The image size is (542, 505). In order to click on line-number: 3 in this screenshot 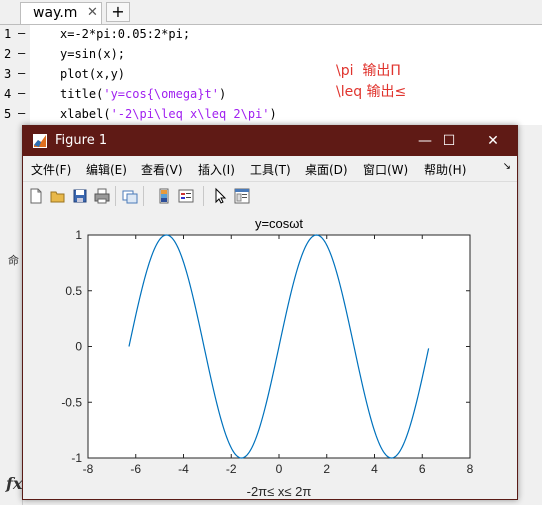, I will do `click(8, 74)`.